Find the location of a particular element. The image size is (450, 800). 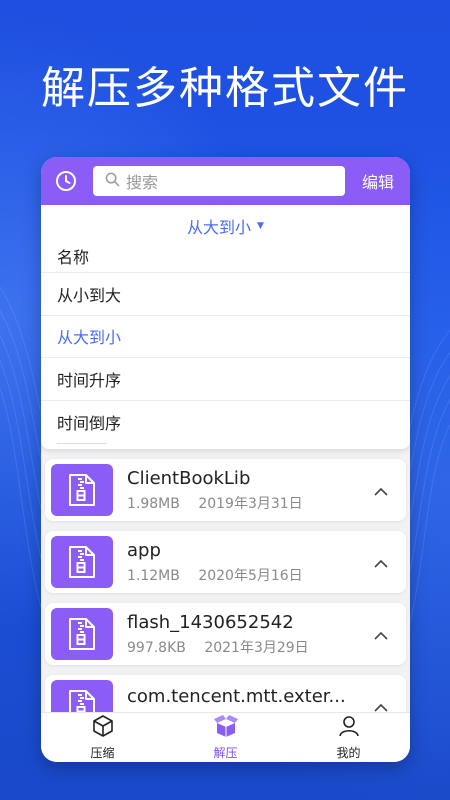

person-icon is located at coordinates (349, 728).